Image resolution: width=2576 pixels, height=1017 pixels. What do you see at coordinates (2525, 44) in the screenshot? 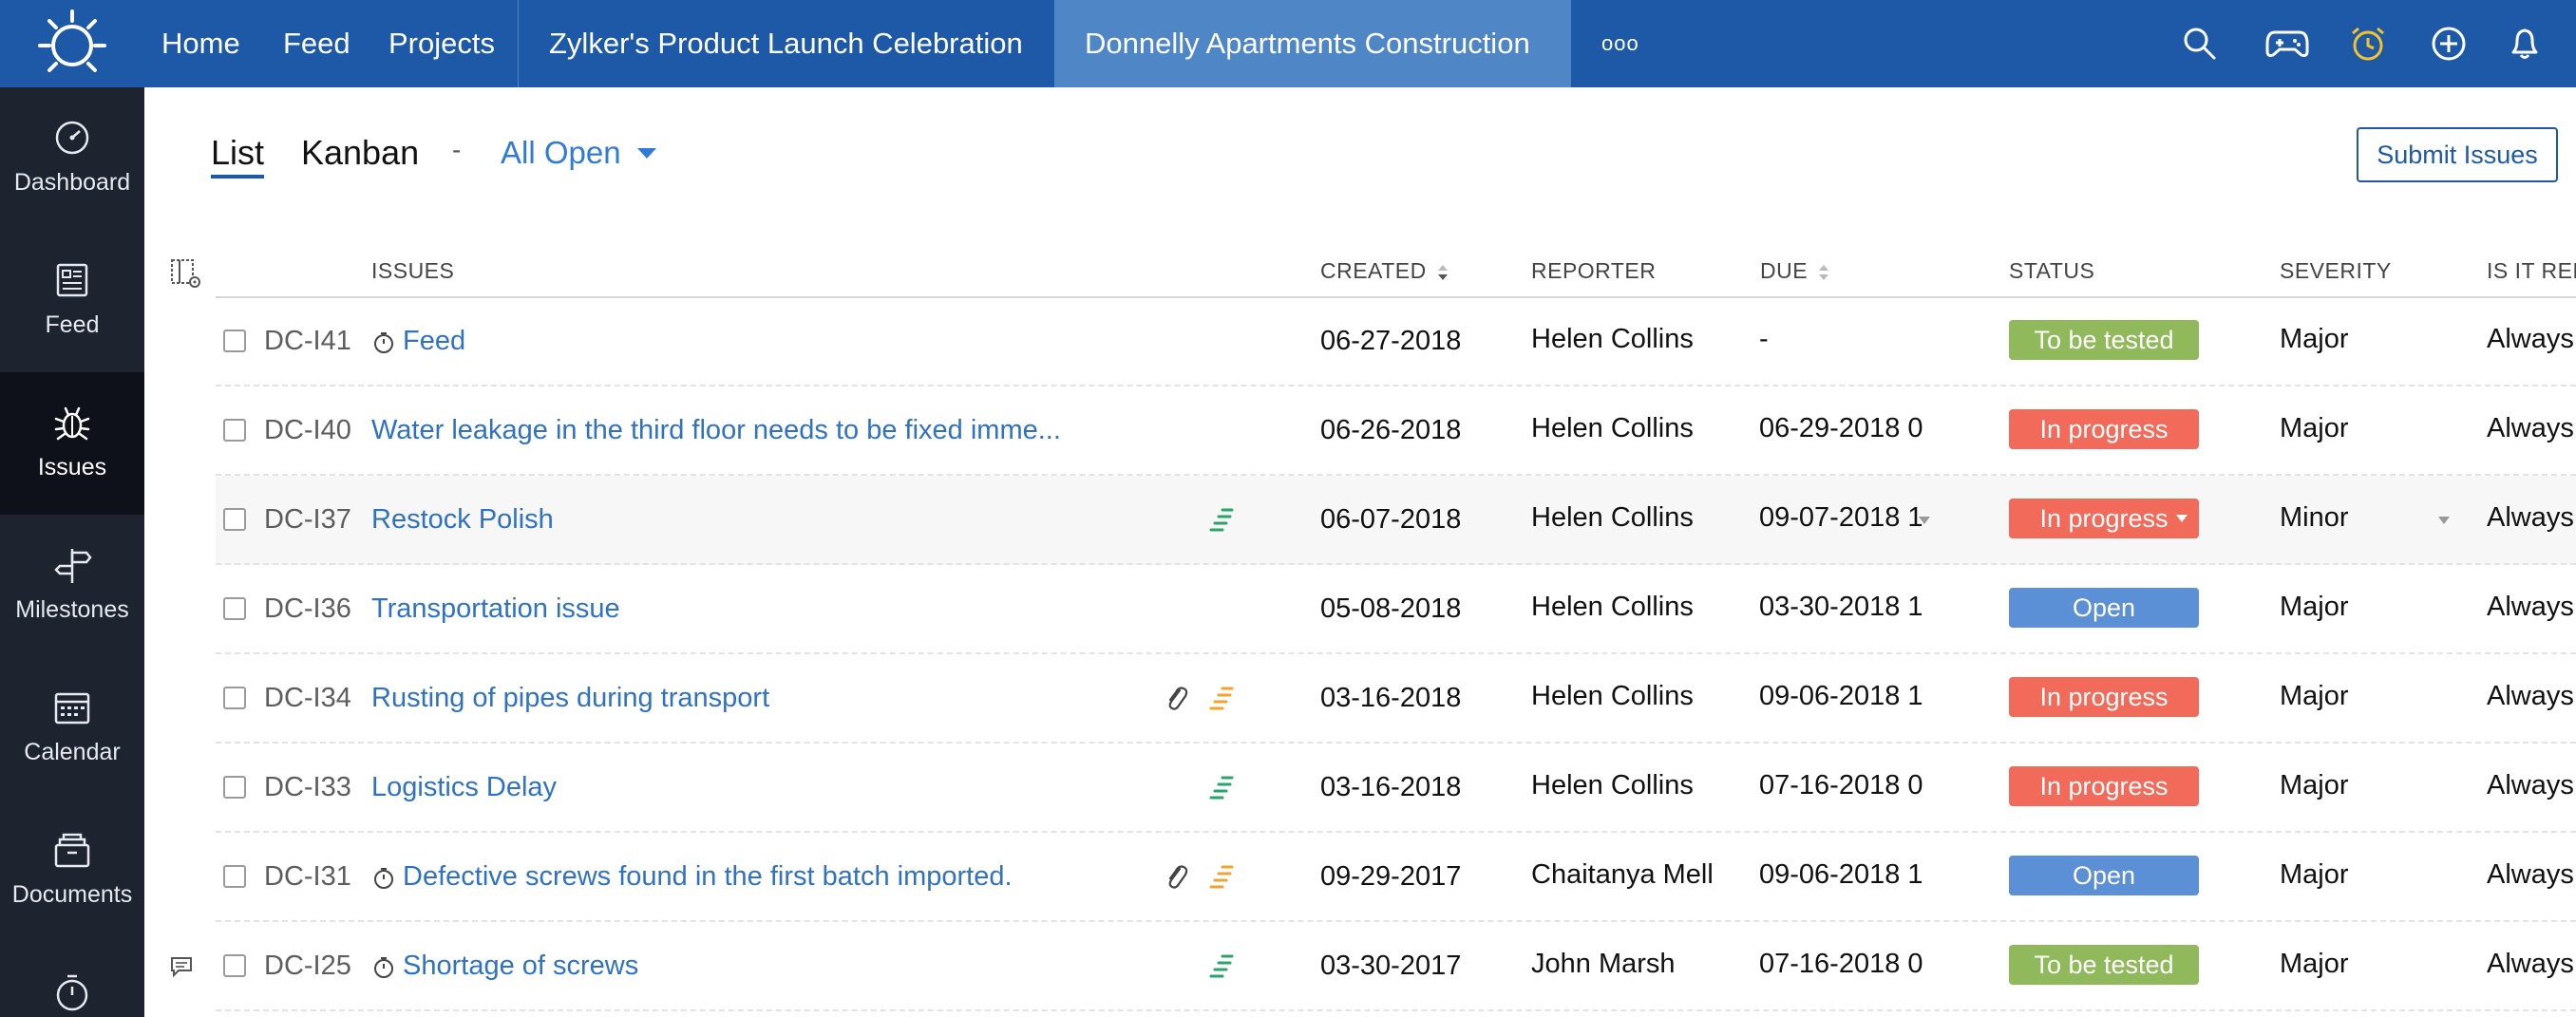
I see `bell-icon` at bounding box center [2525, 44].